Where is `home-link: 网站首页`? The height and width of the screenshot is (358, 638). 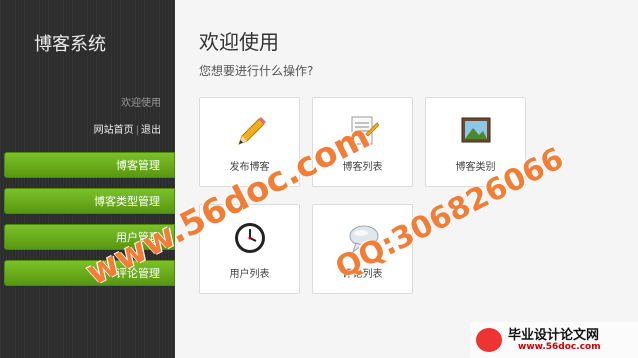 home-link: 网站首页 is located at coordinates (114, 130).